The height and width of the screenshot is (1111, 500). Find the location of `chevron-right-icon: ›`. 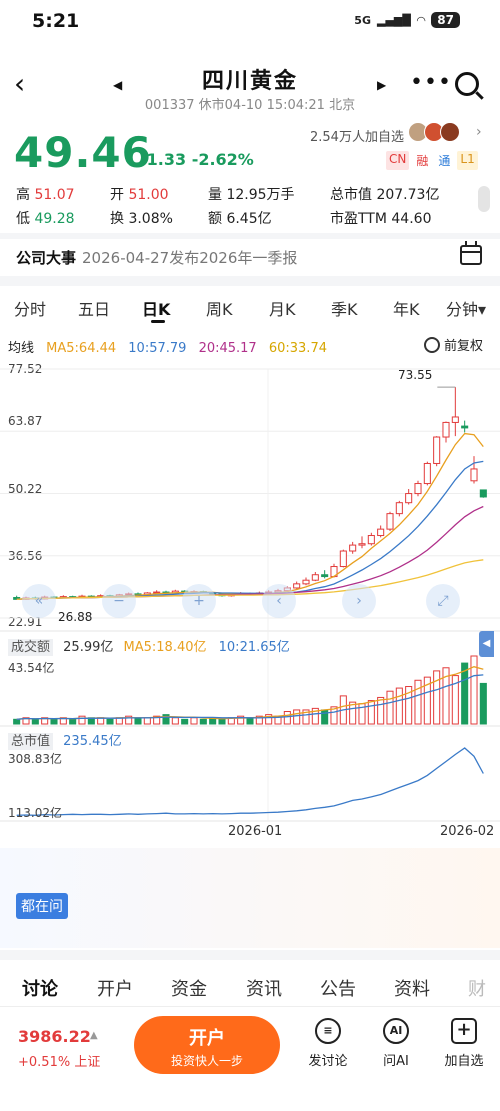

chevron-right-icon: › is located at coordinates (479, 132).